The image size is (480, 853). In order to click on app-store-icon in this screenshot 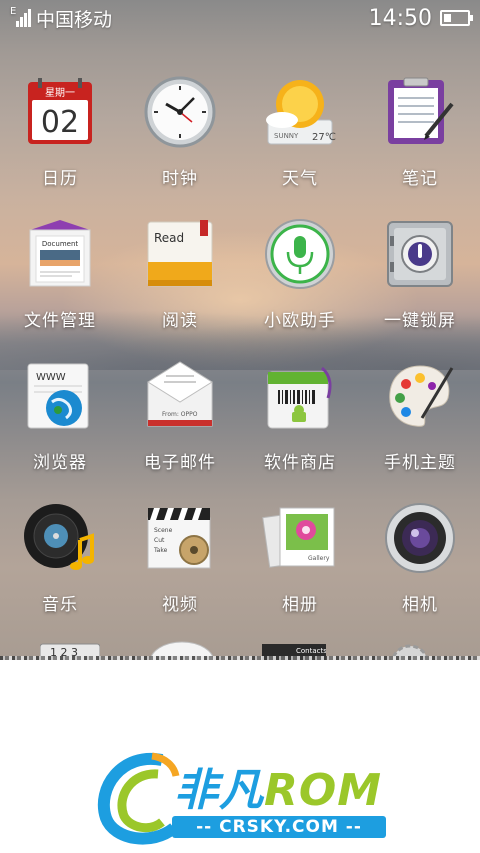, I will do `click(300, 396)`.